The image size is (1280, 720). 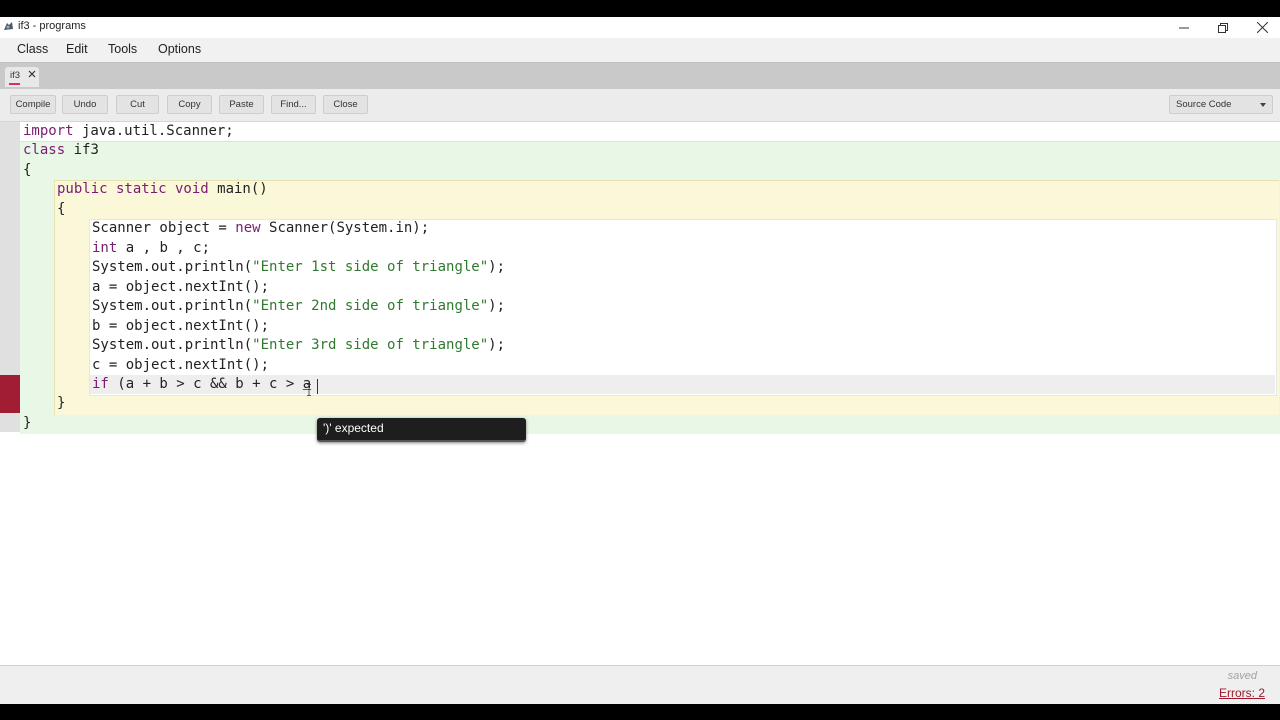 What do you see at coordinates (181, 326) in the screenshot?
I see `code-line-11: b = object.nextInt();` at bounding box center [181, 326].